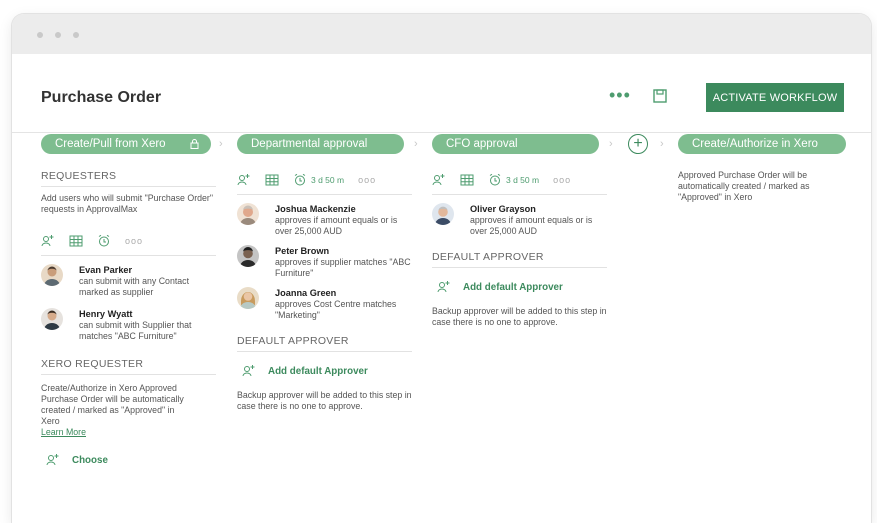 The image size is (877, 523). Describe the element at coordinates (90, 460) in the screenshot. I see `choose-label: Choose` at that location.